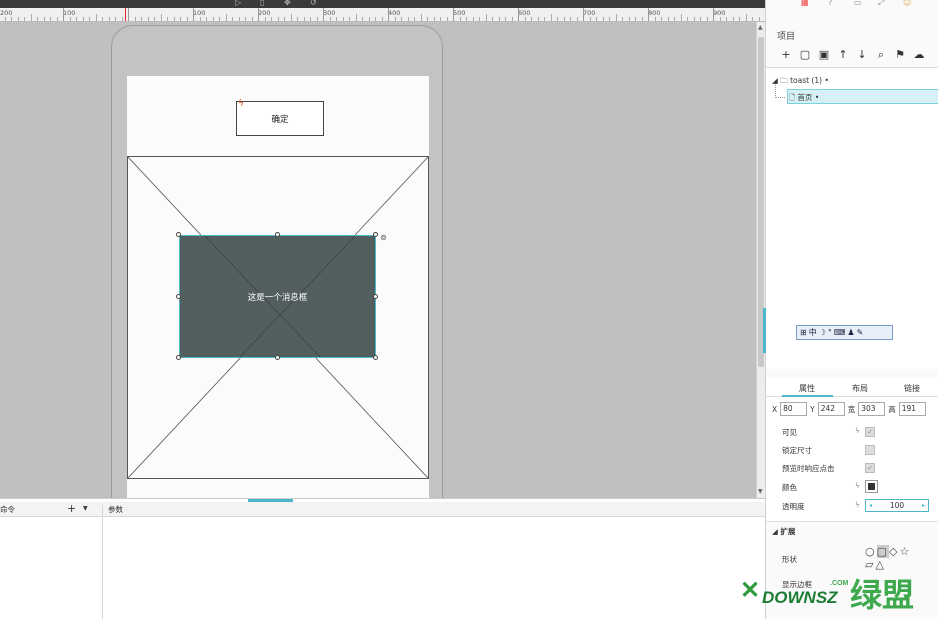  I want to click on project-tree: ◢ 🗀 toast (1) • 🗋 首页 •, so click(852, 218).